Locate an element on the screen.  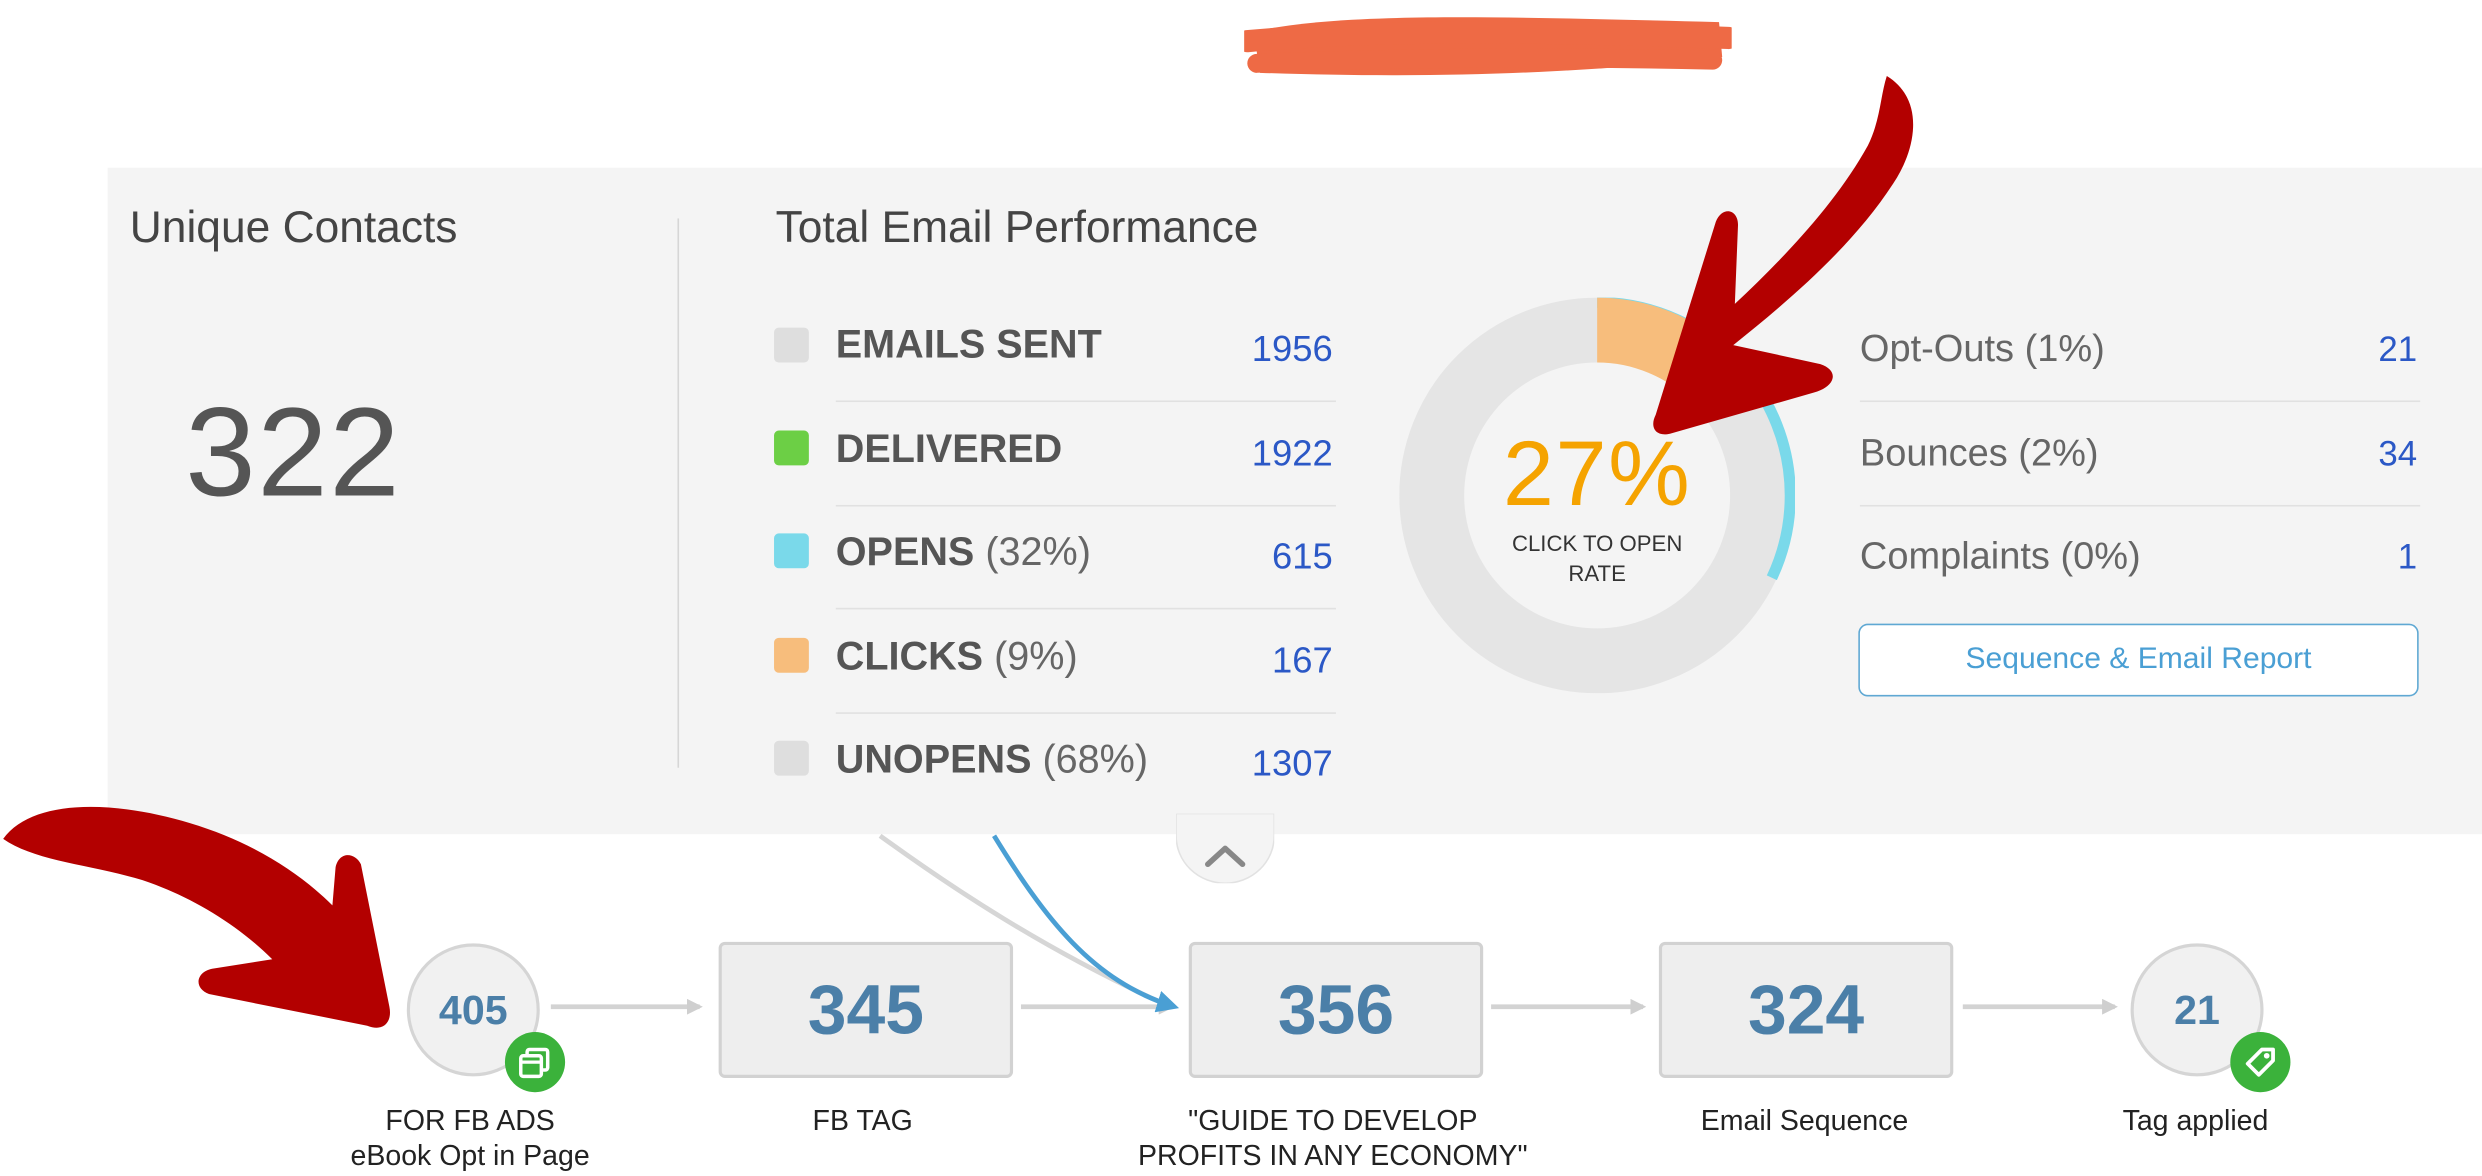
total-email-performance-title: Total Email Performance is located at coordinates (1017, 227).